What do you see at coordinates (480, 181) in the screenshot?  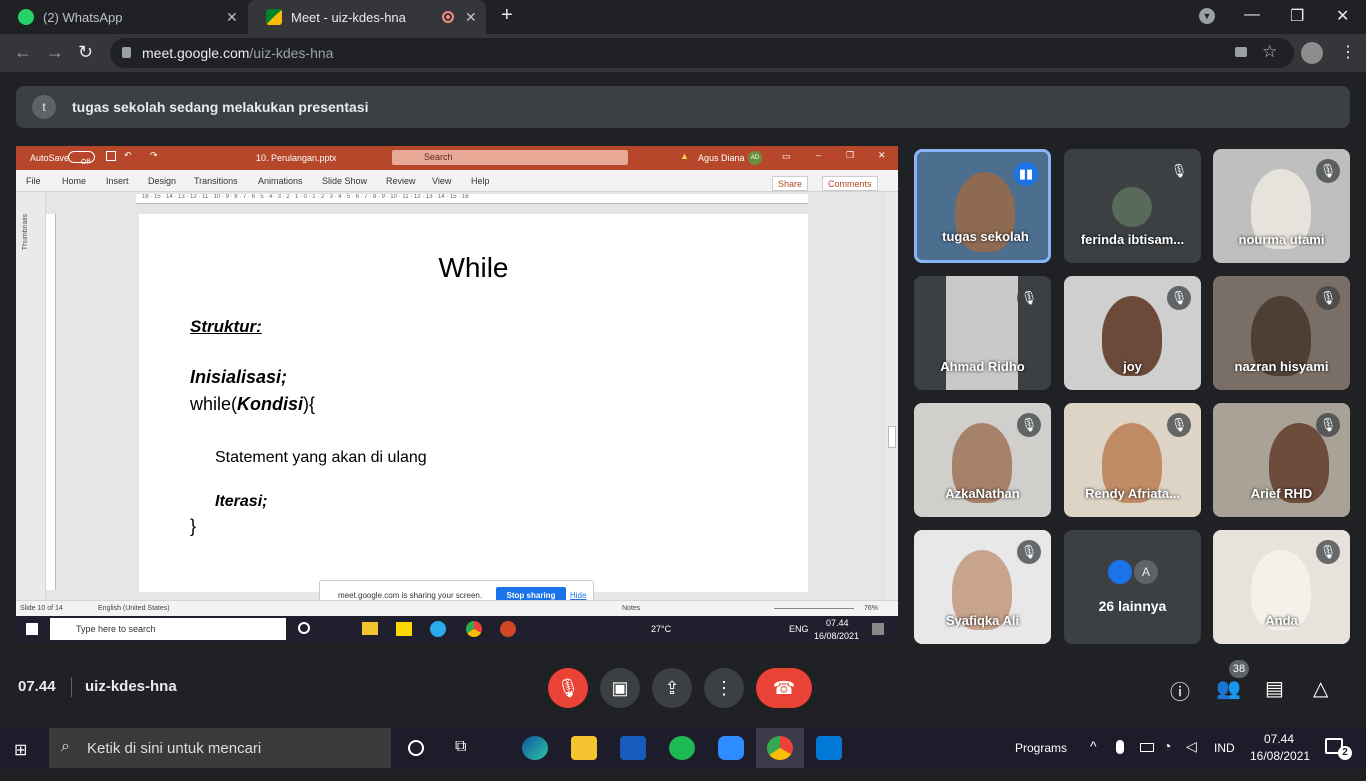 I see `ribbon-tab-help: Help` at bounding box center [480, 181].